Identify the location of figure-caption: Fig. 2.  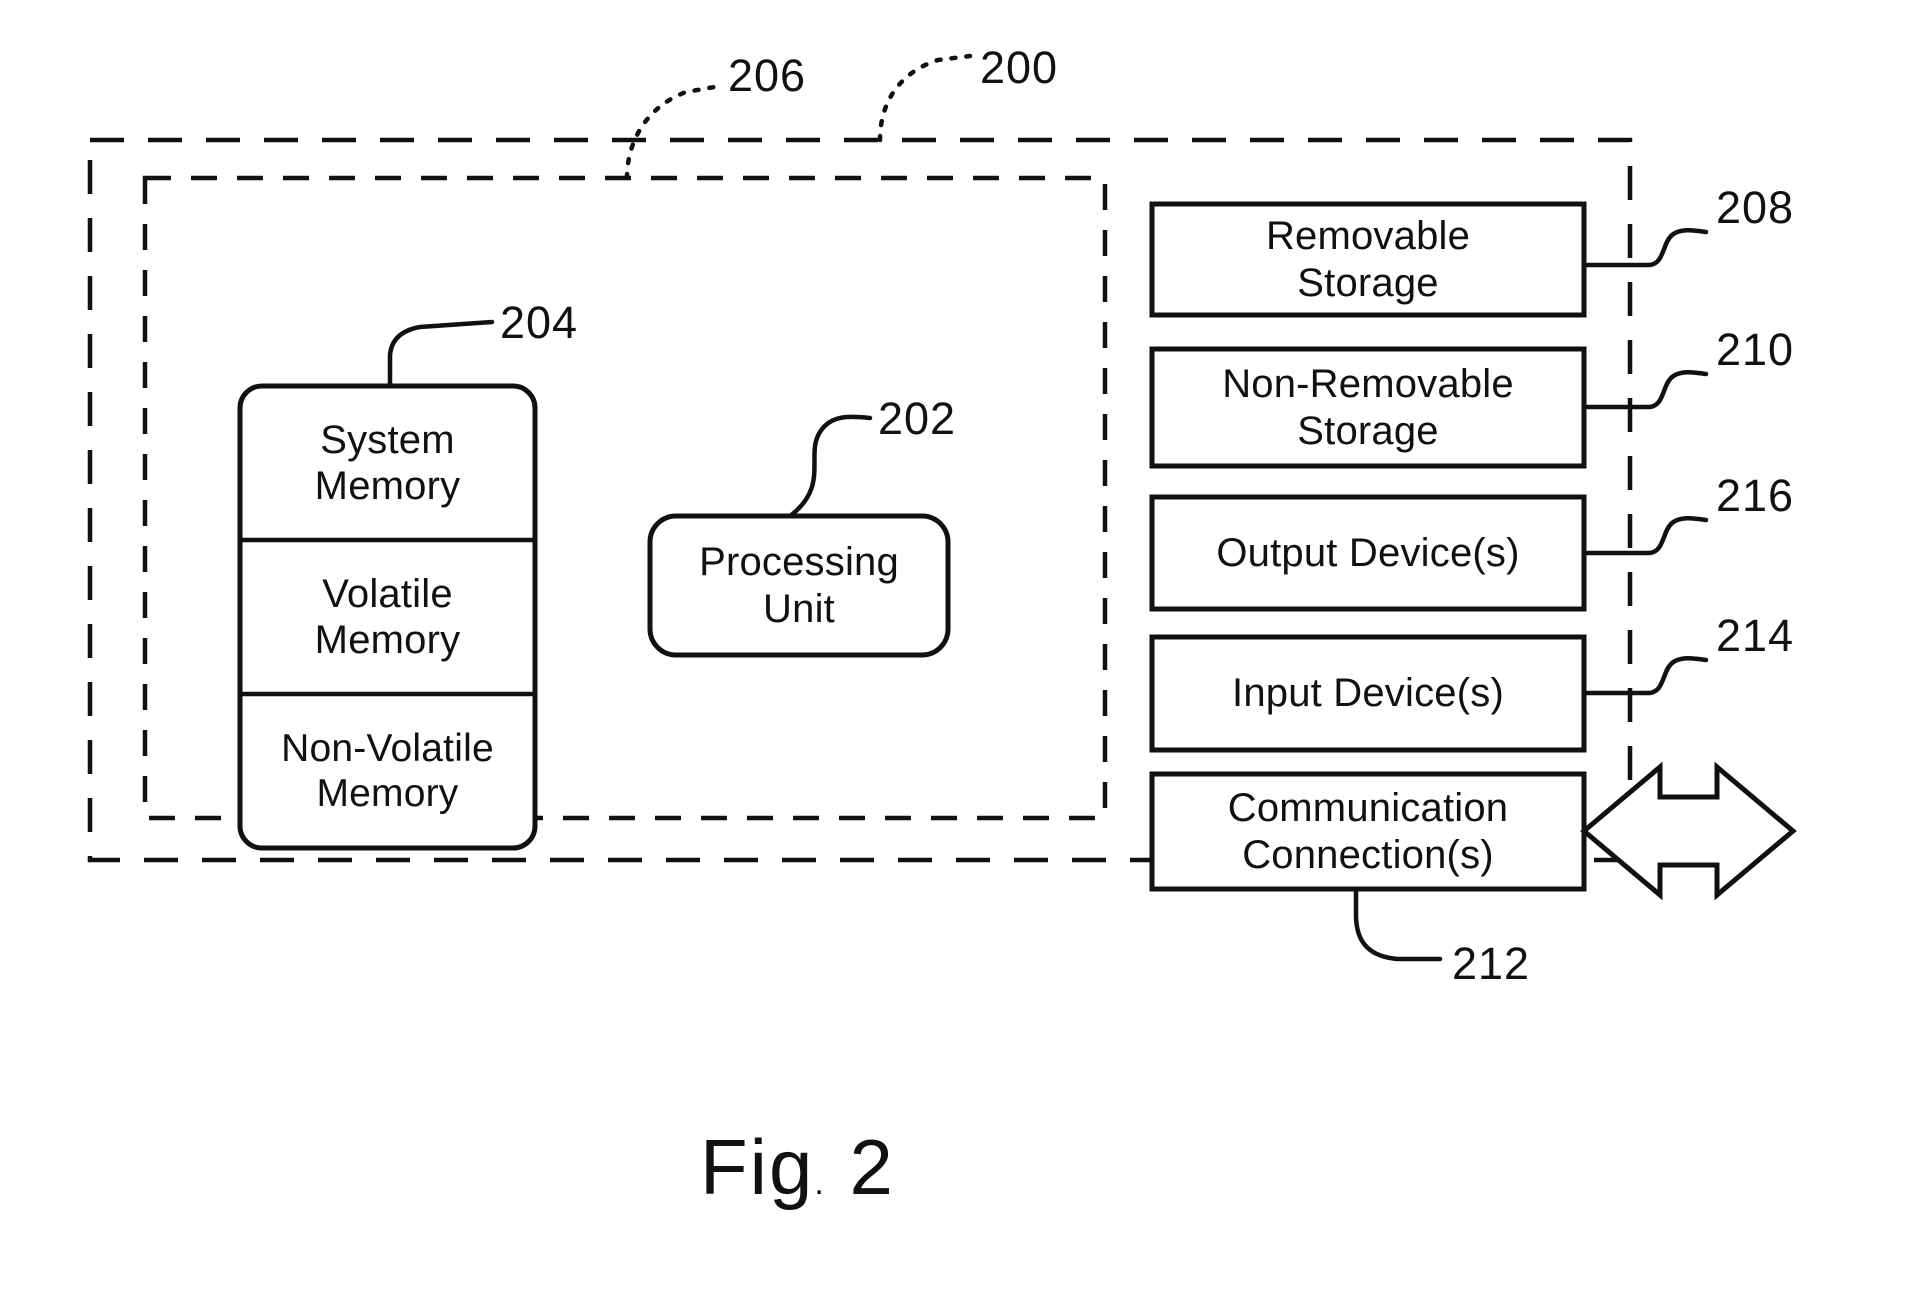
(797, 1167).